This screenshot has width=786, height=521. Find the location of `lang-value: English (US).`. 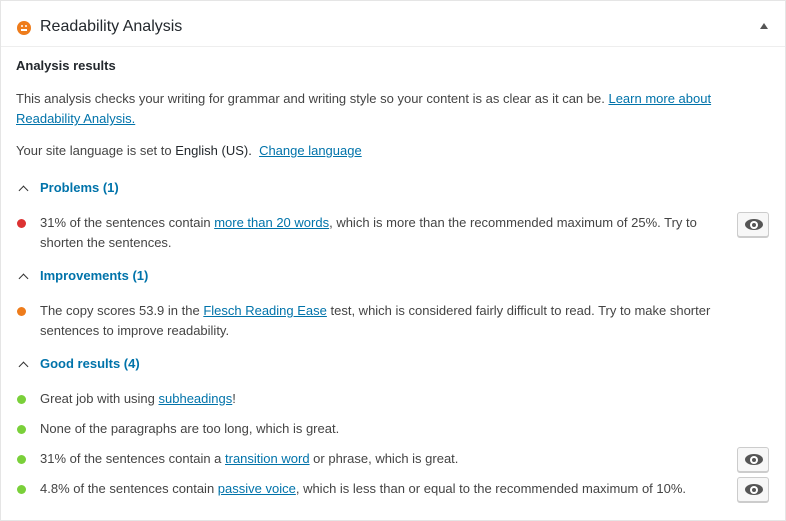

lang-value: English (US). is located at coordinates (213, 150).